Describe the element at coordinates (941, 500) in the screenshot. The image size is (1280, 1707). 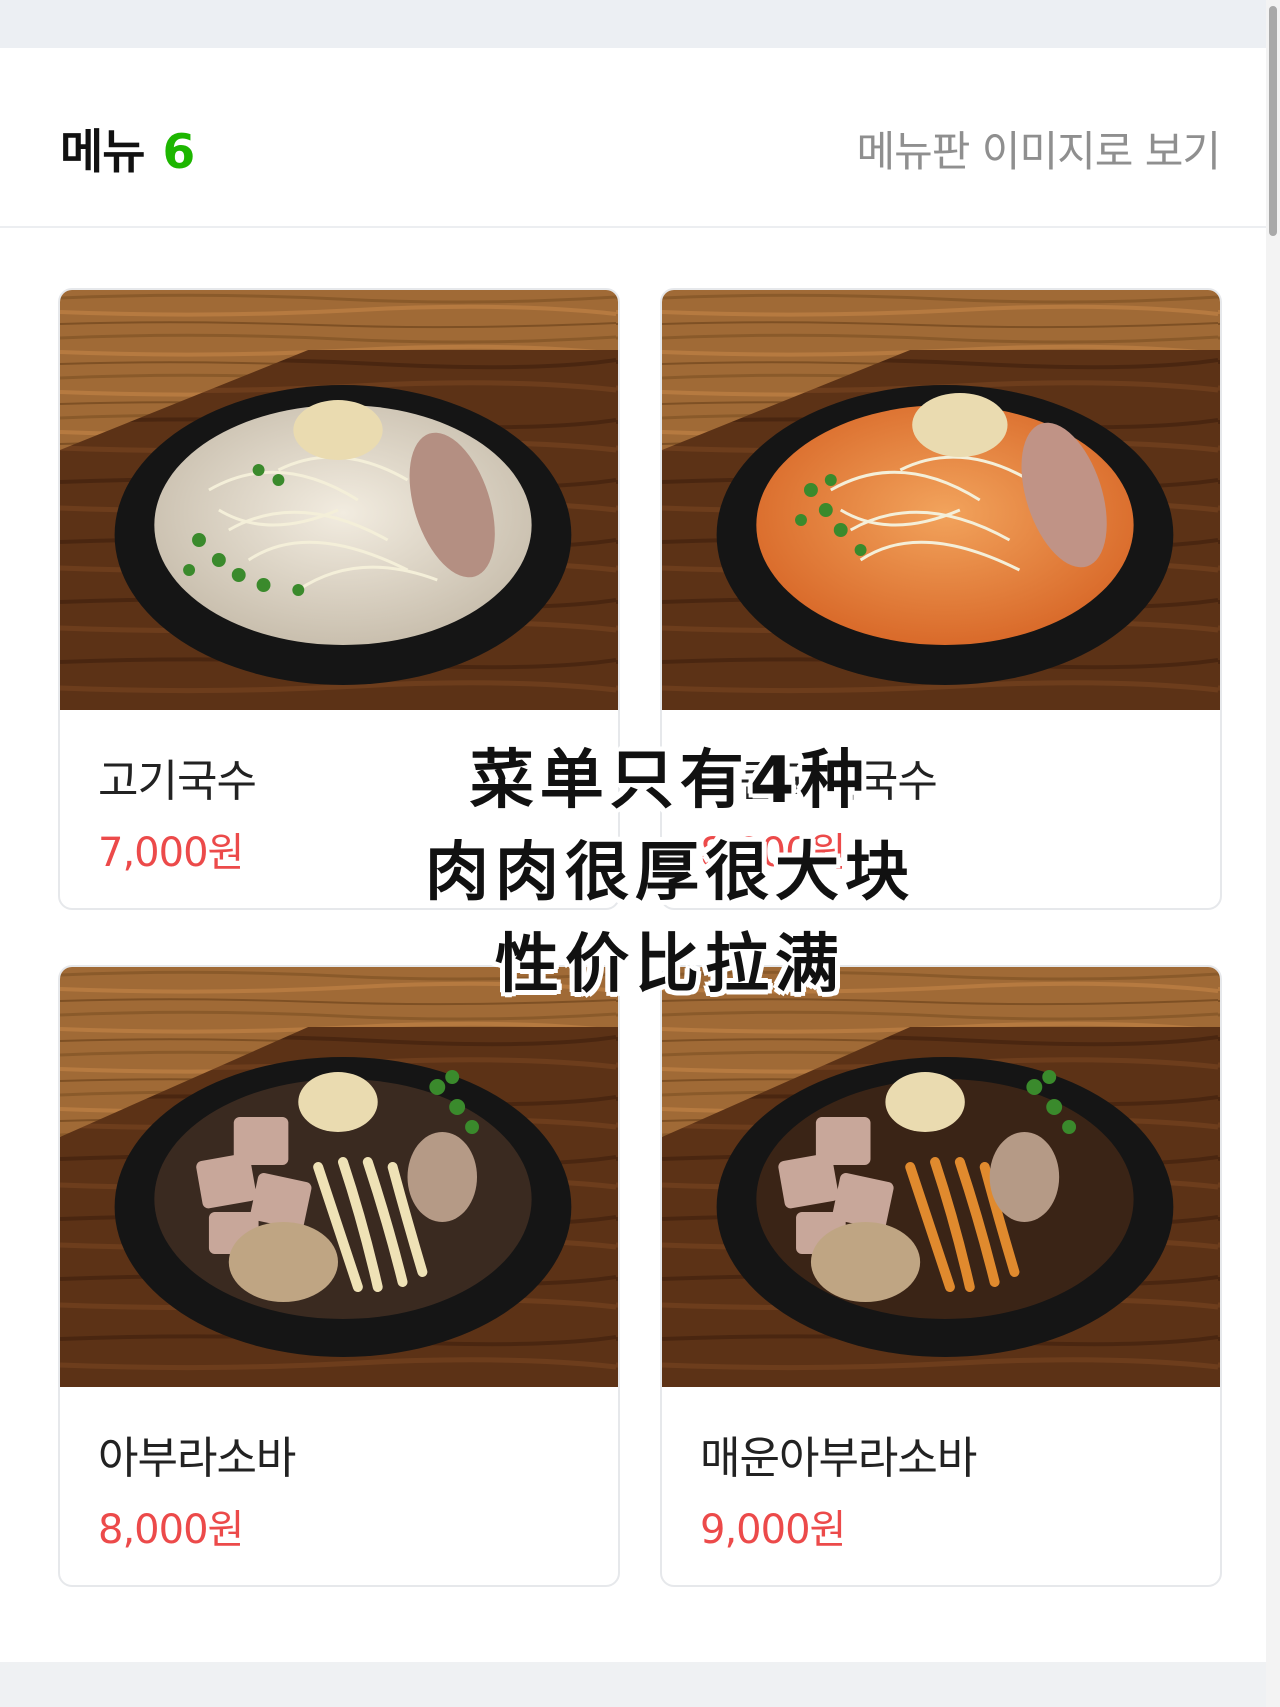
I see `food-photo-spicy-rice-noodle` at that location.